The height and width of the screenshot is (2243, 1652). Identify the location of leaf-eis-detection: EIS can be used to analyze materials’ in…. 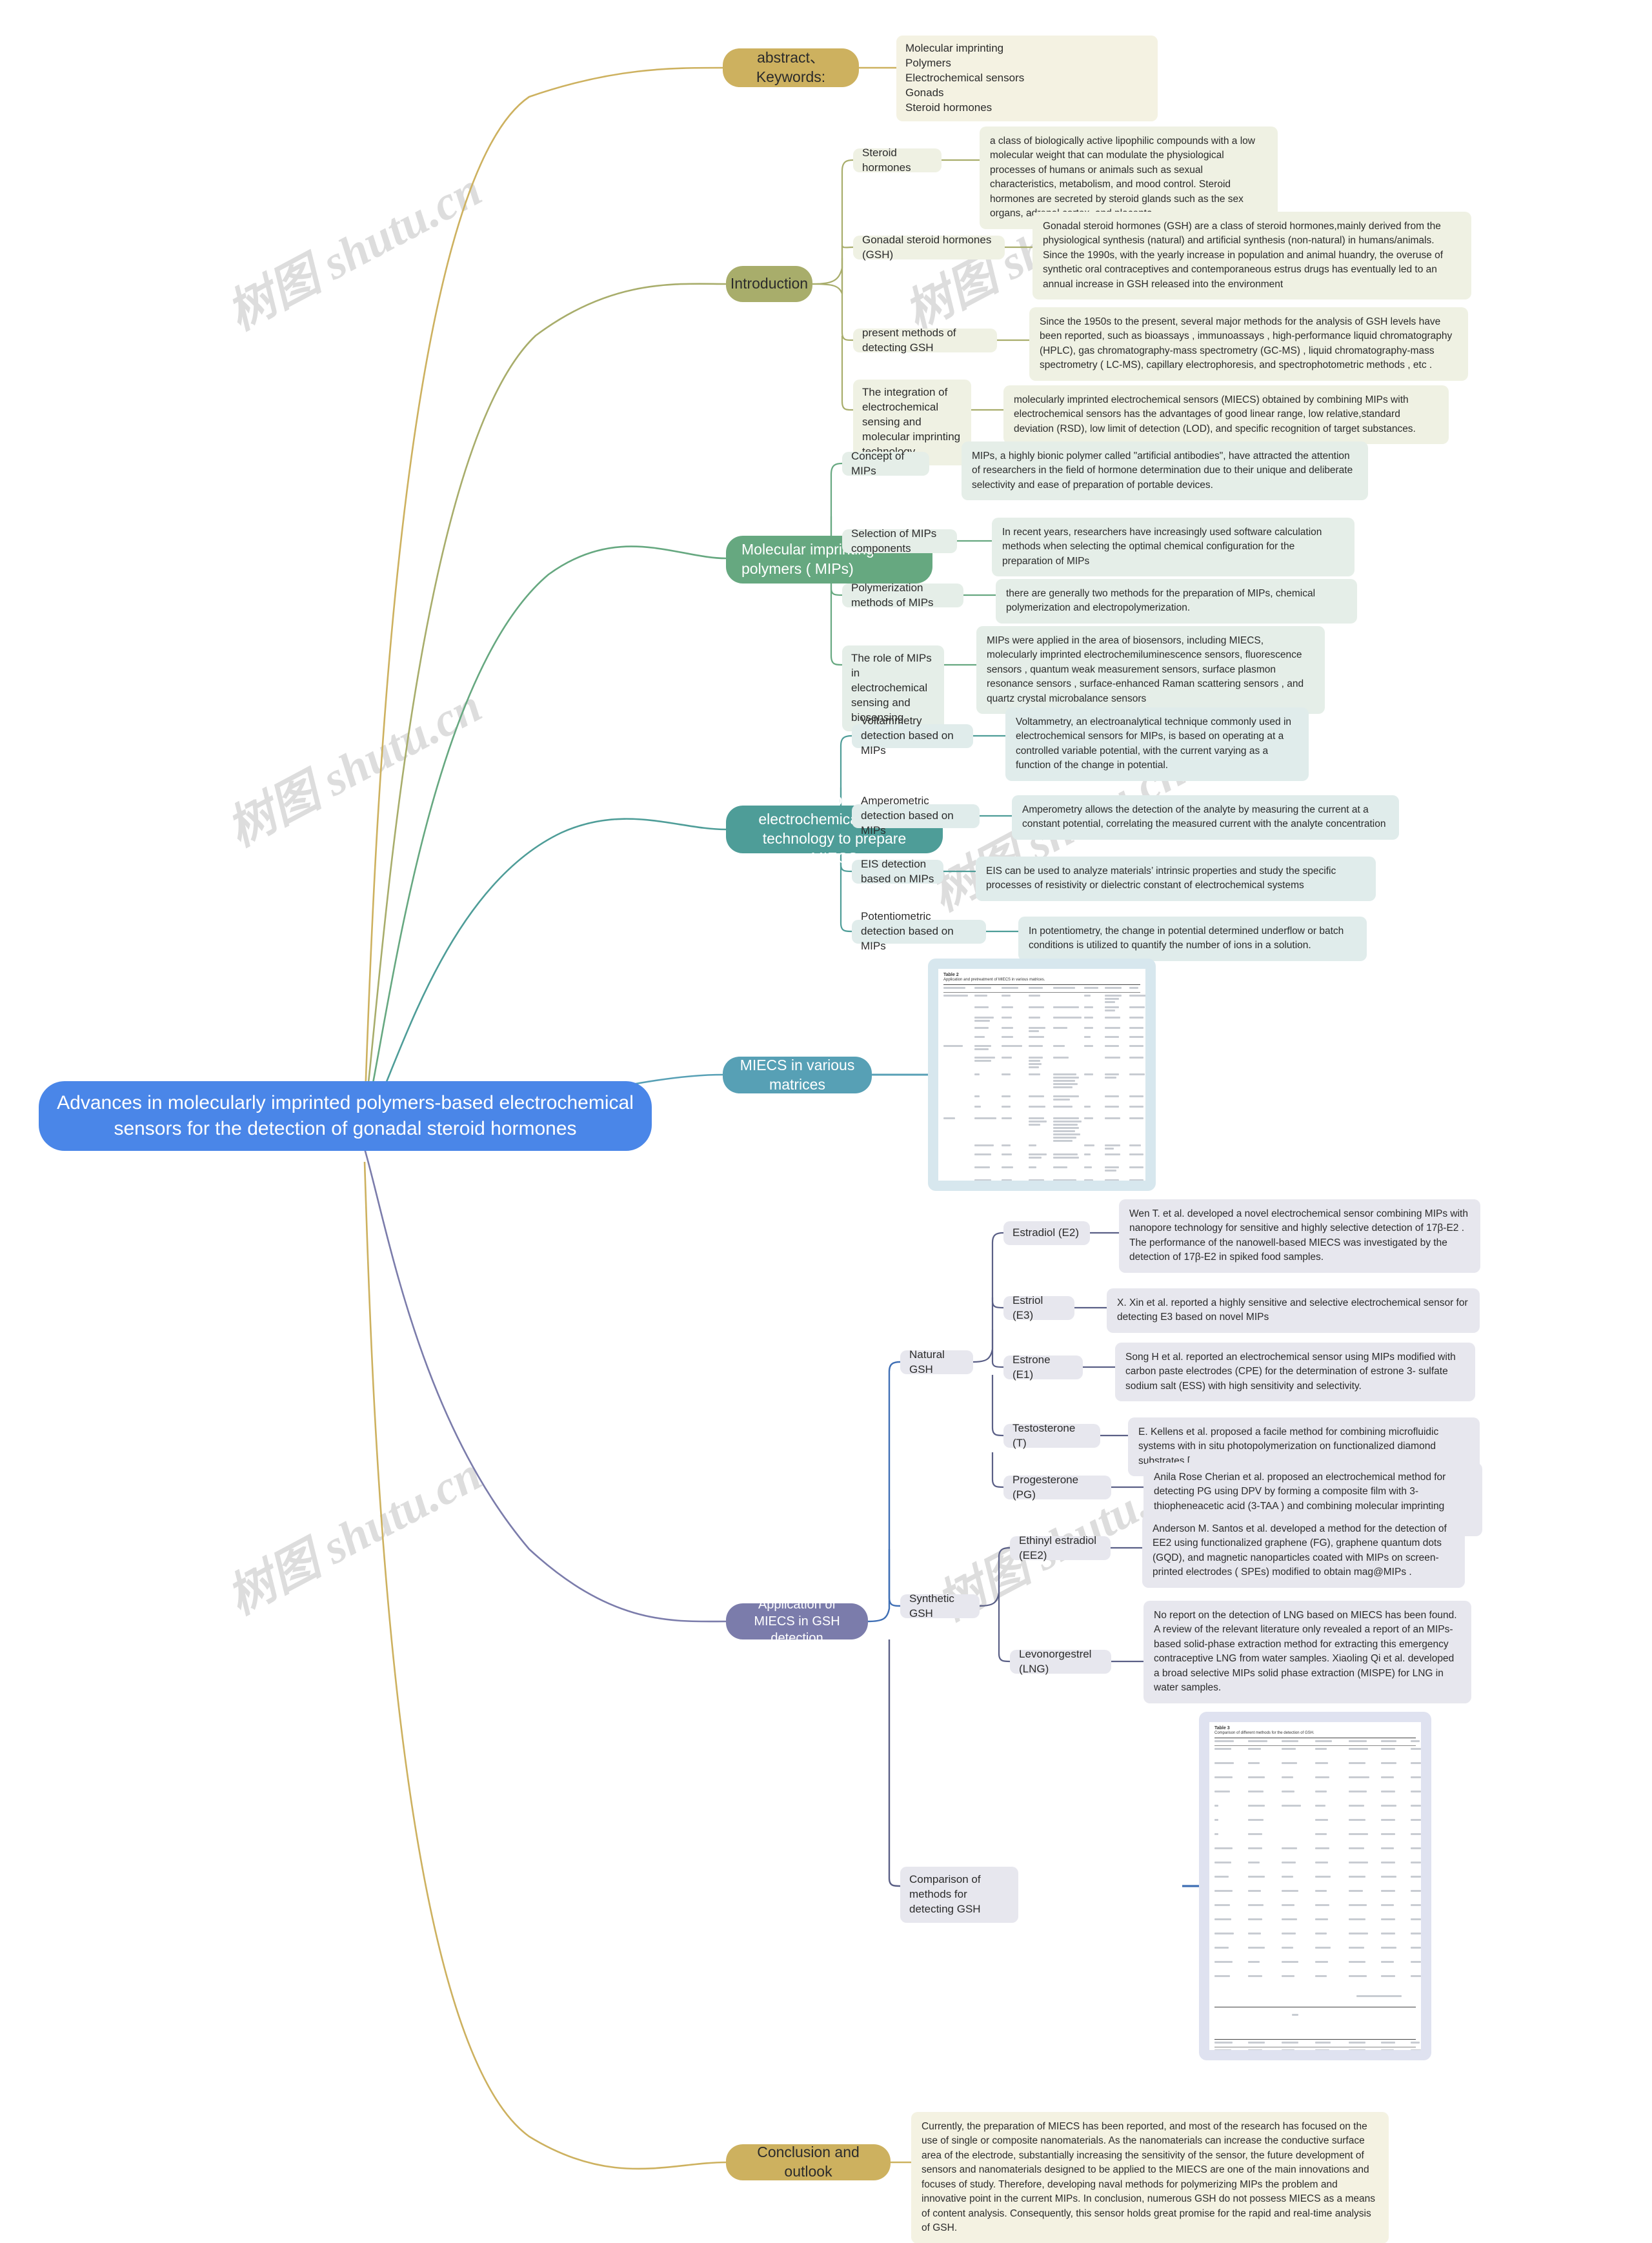
(1176, 879).